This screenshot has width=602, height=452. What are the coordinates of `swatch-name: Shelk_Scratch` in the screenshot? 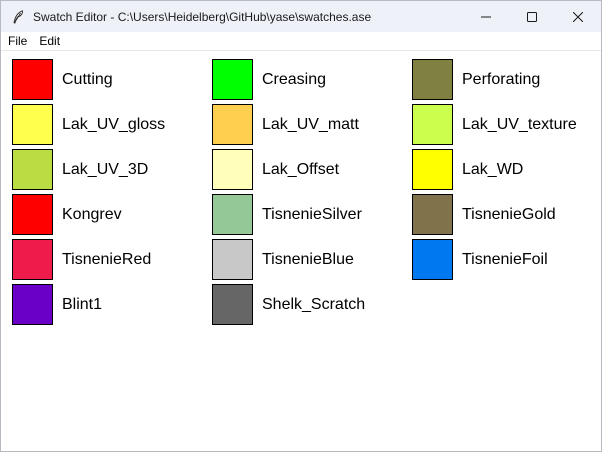 It's located at (314, 304).